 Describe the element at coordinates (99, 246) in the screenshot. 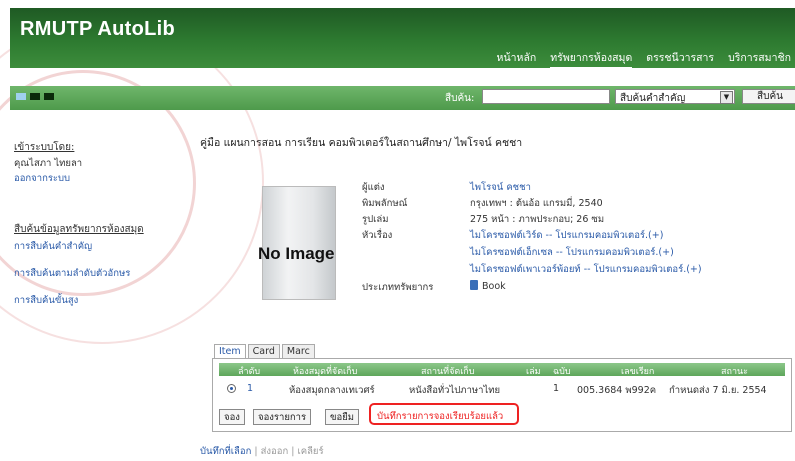

I see `sidebar-link-keyword: การสืบค้นคำสำคัญ` at that location.